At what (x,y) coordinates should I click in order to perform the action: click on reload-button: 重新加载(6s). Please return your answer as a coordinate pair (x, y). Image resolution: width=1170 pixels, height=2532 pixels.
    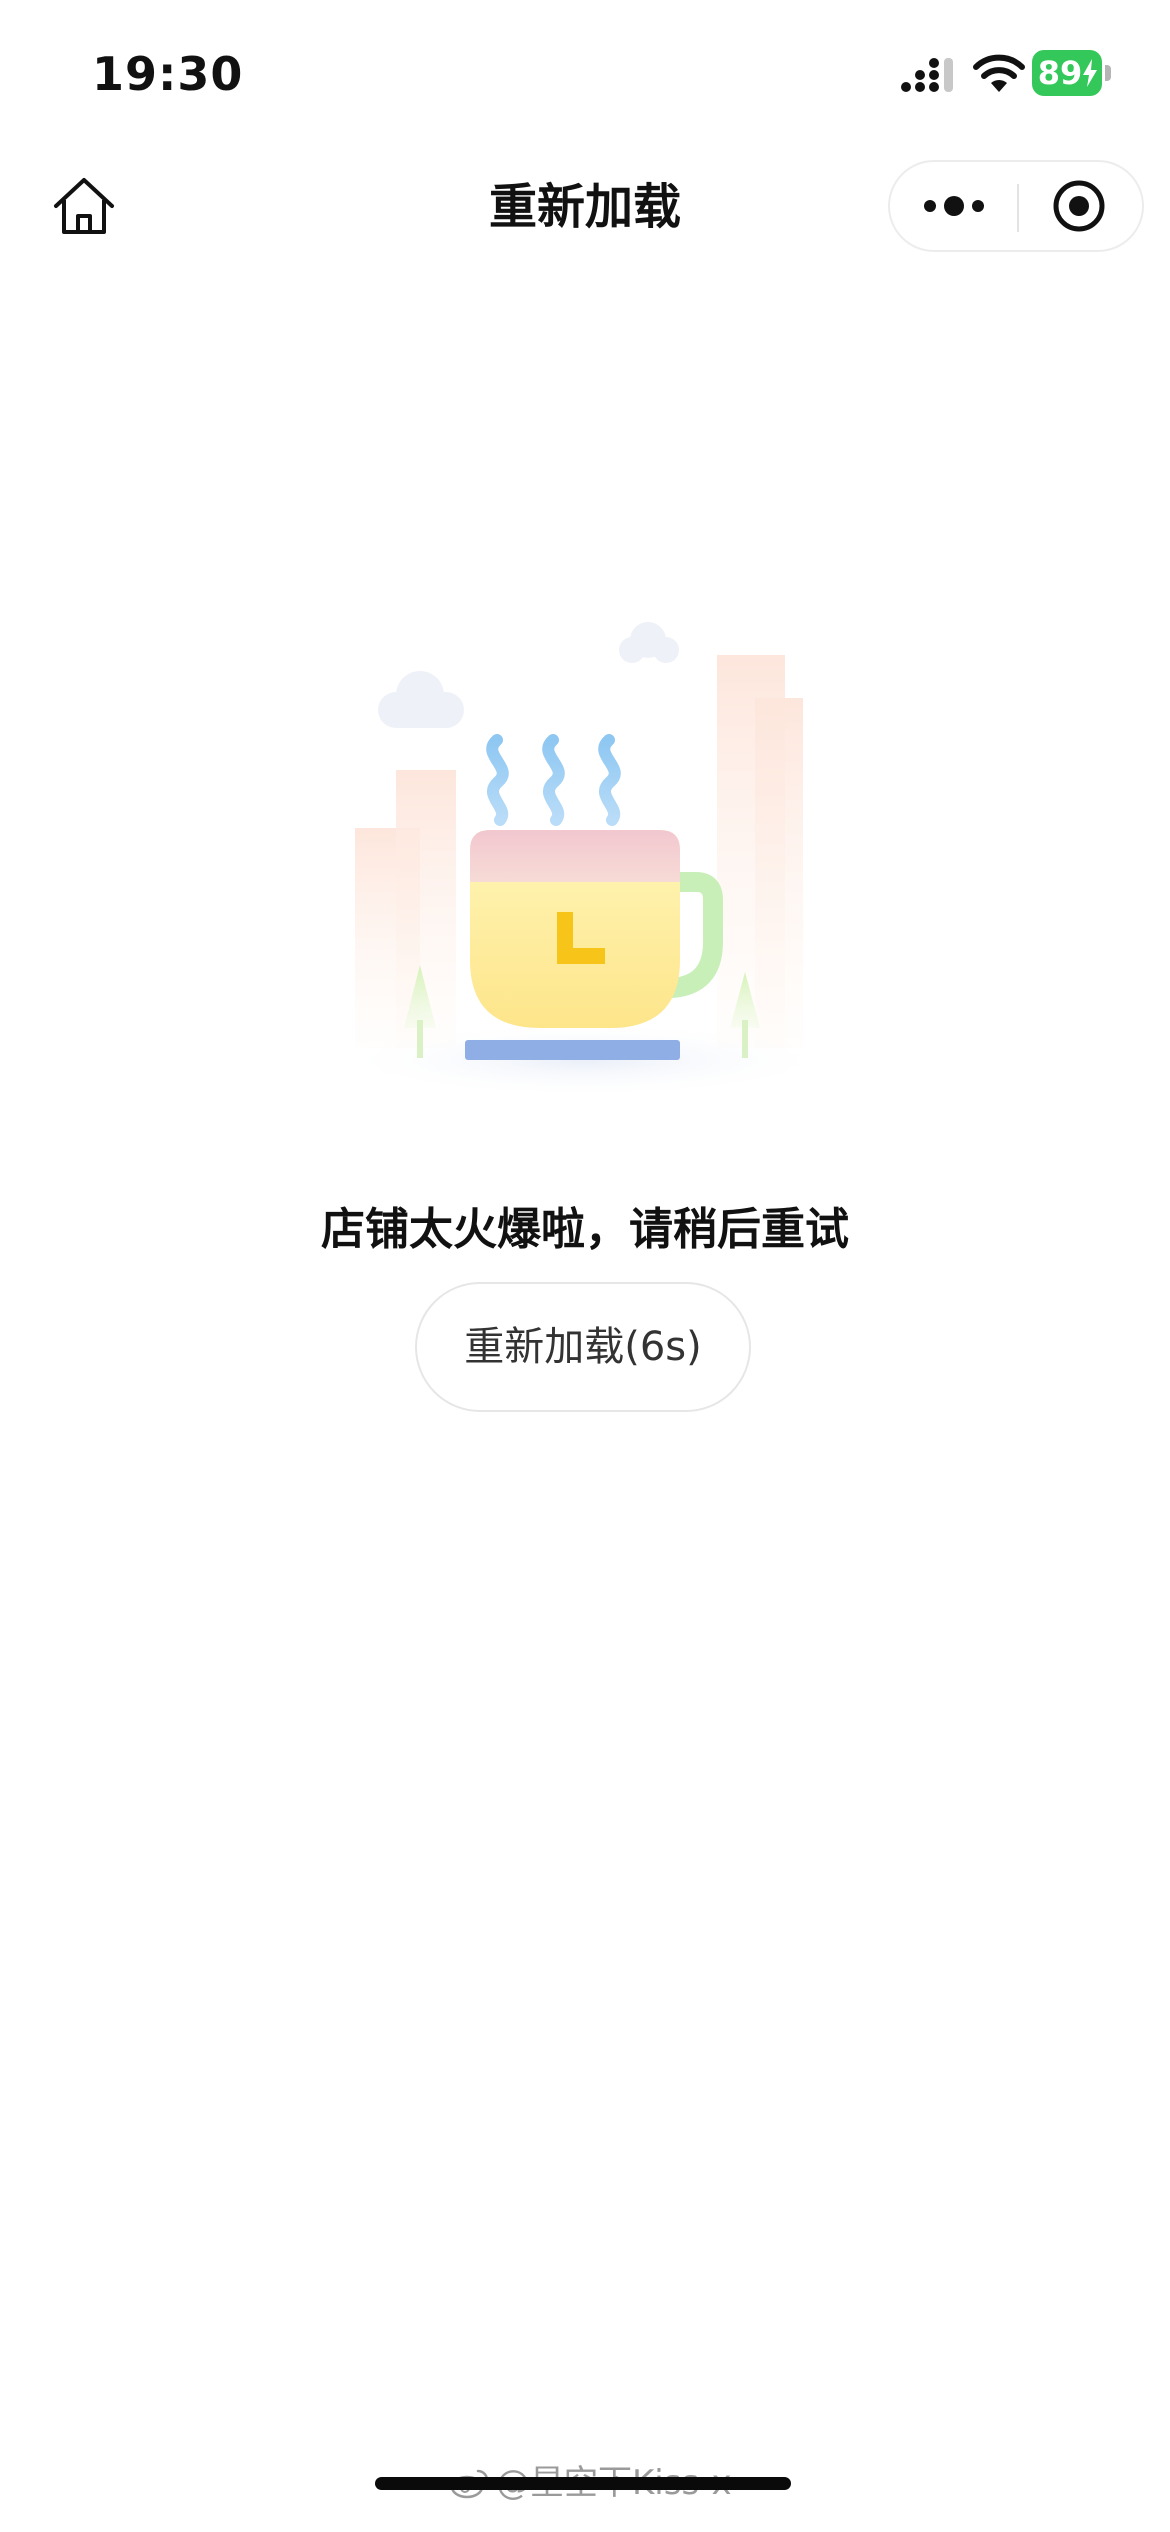
    Looking at the image, I should click on (583, 1347).